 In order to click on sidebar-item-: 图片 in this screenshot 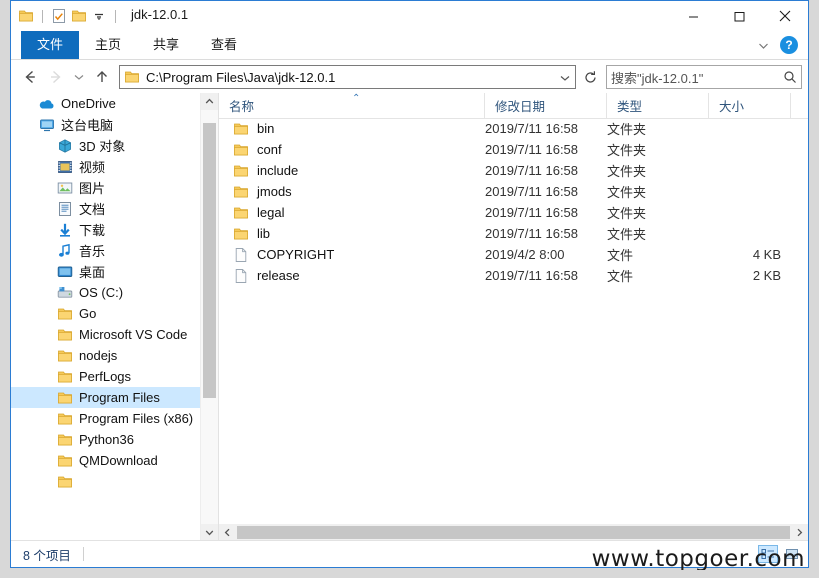, I will do `click(106, 187)`.